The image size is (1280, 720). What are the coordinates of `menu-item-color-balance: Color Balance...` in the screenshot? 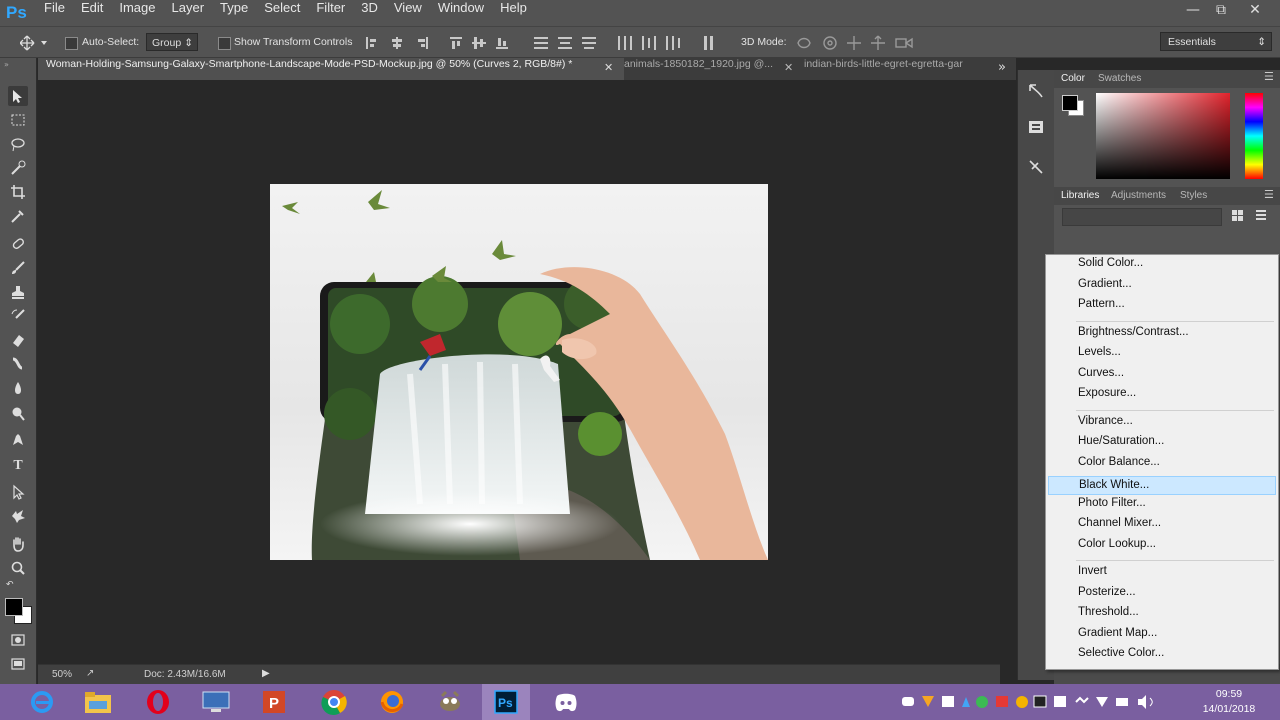 It's located at (1162, 465).